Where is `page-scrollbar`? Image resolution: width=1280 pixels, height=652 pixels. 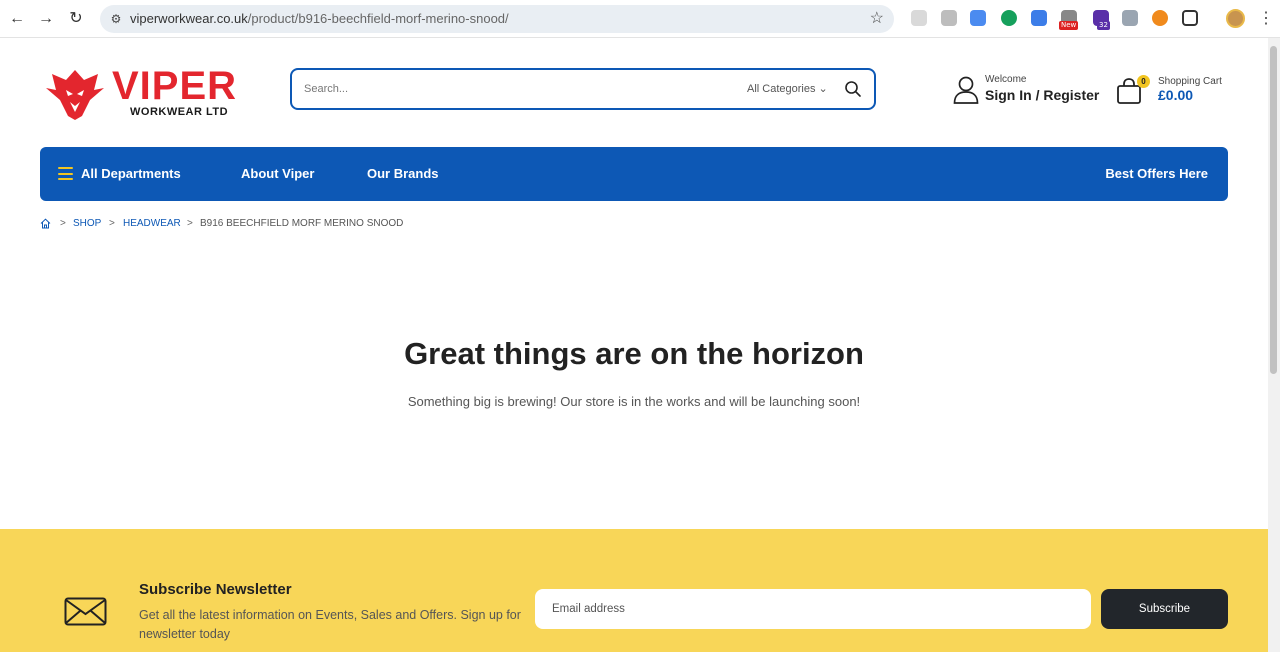
page-scrollbar is located at coordinates (1274, 345).